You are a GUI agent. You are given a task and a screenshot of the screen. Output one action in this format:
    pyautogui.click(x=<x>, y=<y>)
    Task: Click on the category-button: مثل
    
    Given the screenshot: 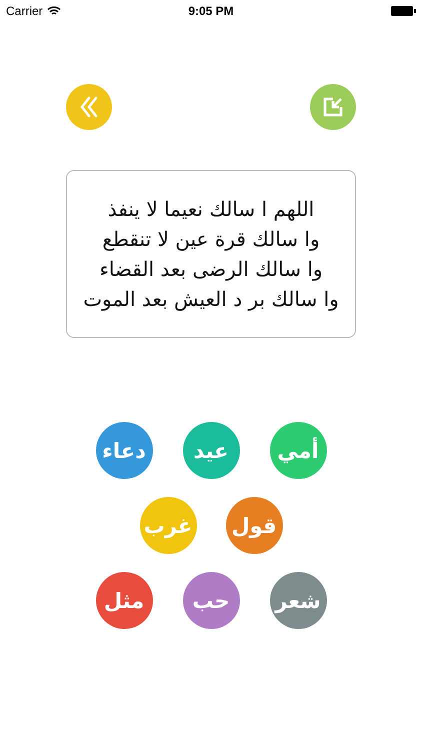 What is the action you would take?
    pyautogui.click(x=124, y=600)
    